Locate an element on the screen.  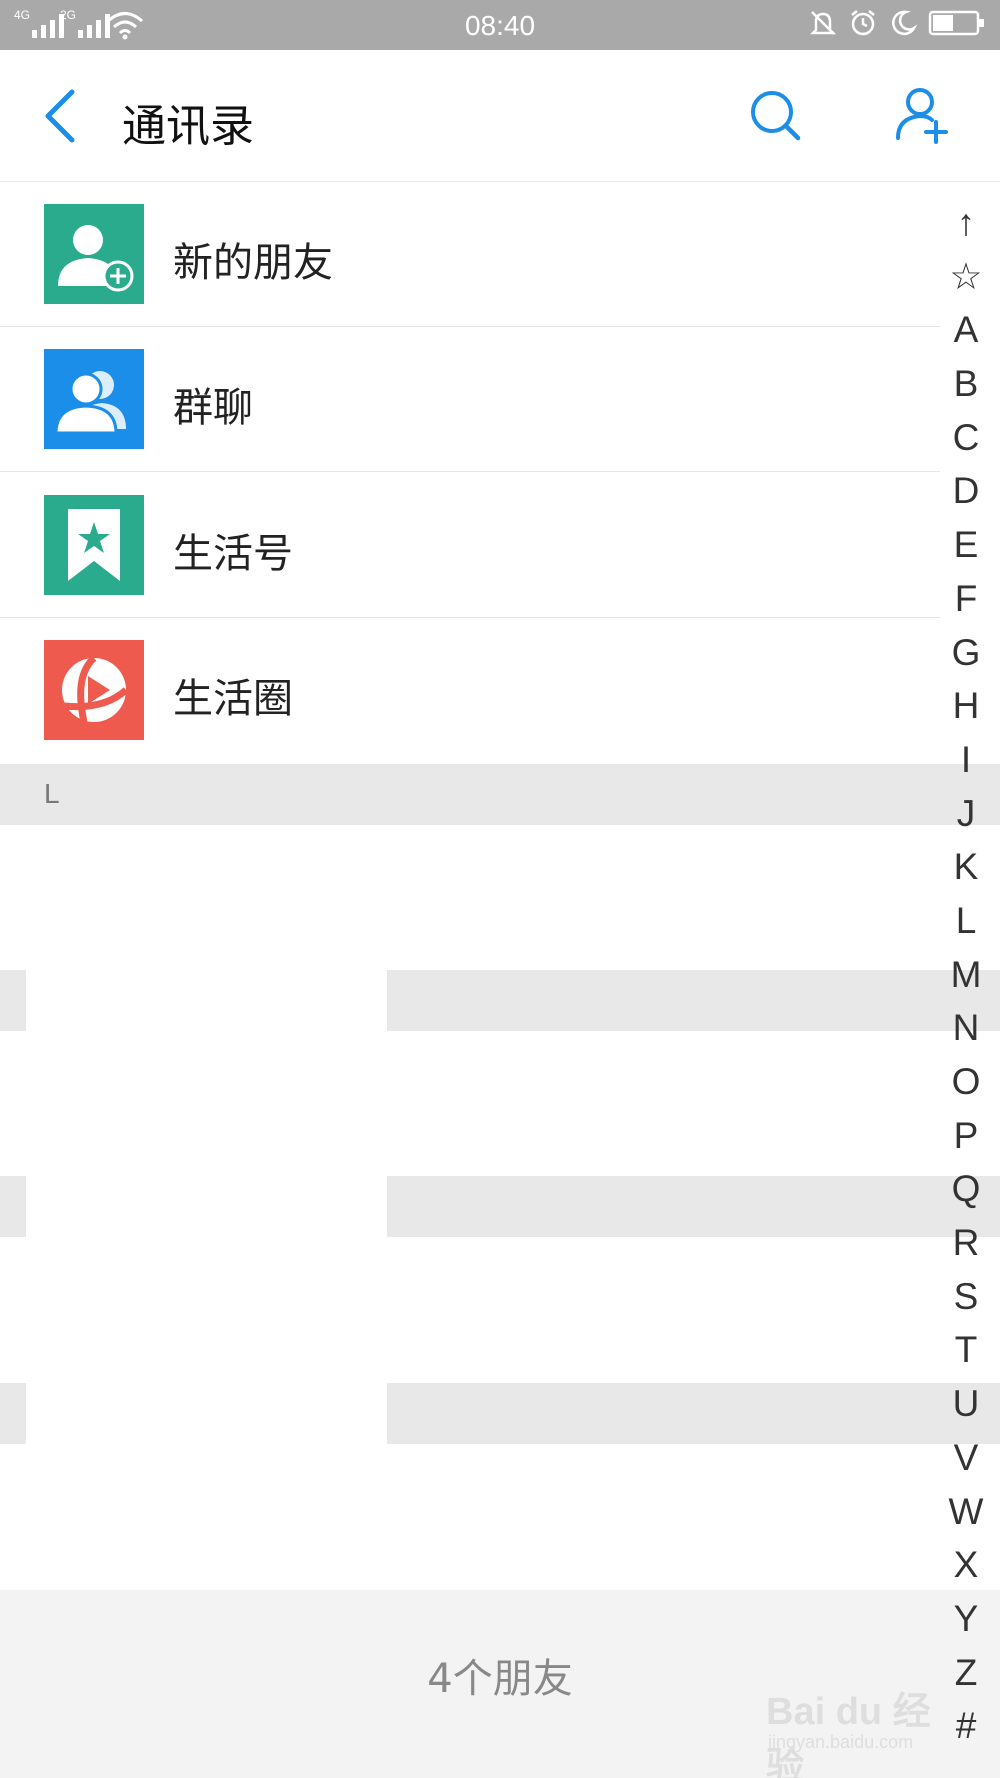
list-item-label: 生活号 is located at coordinates (233, 554).